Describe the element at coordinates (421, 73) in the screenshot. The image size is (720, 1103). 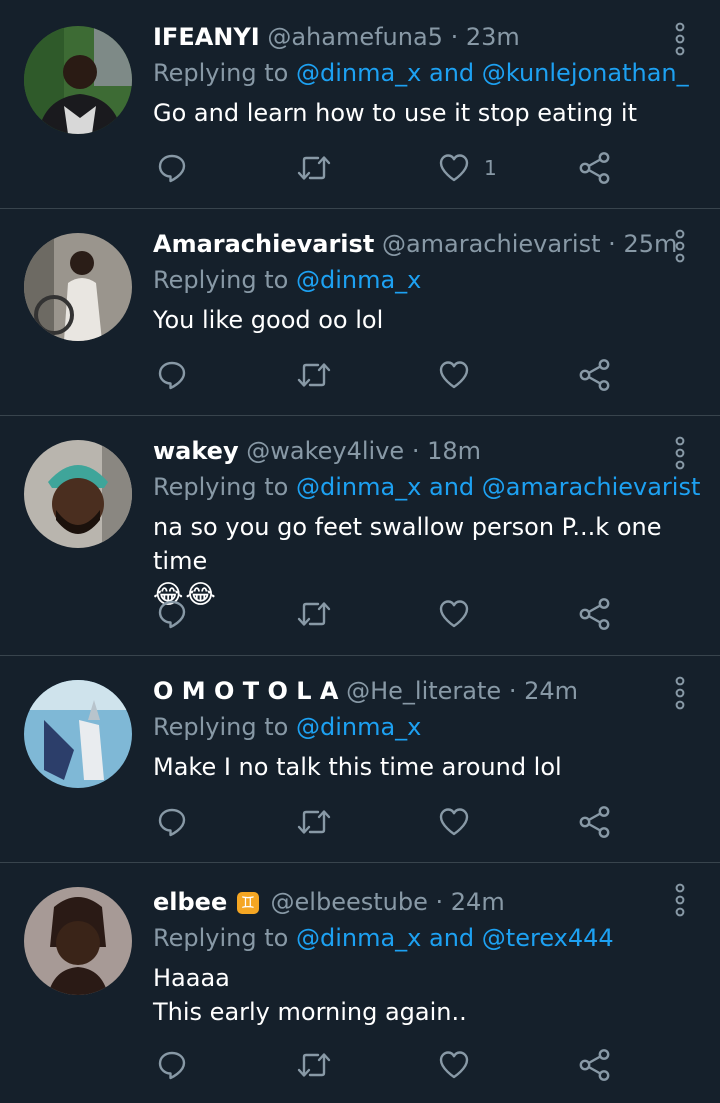
I see `replying-to: Replying to @dinma_x and @kunlejonathan_` at that location.